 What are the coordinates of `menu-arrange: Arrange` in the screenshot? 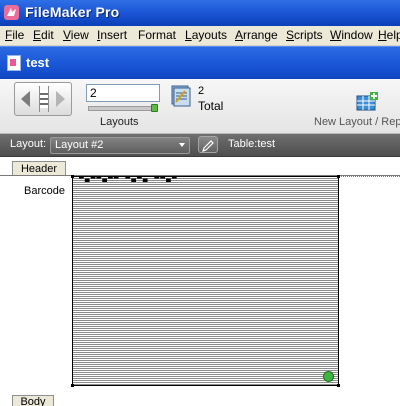 It's located at (256, 35).